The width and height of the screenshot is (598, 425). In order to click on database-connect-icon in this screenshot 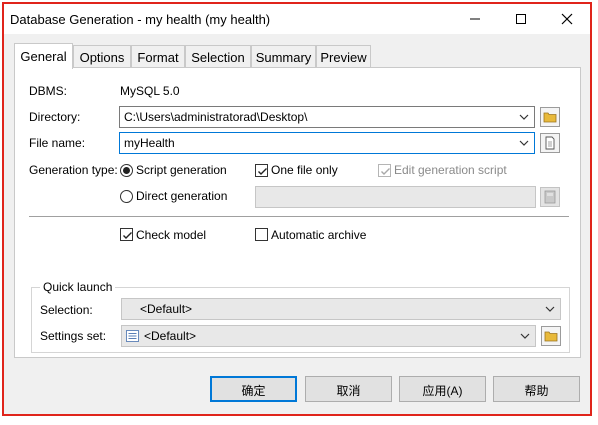, I will do `click(550, 197)`.